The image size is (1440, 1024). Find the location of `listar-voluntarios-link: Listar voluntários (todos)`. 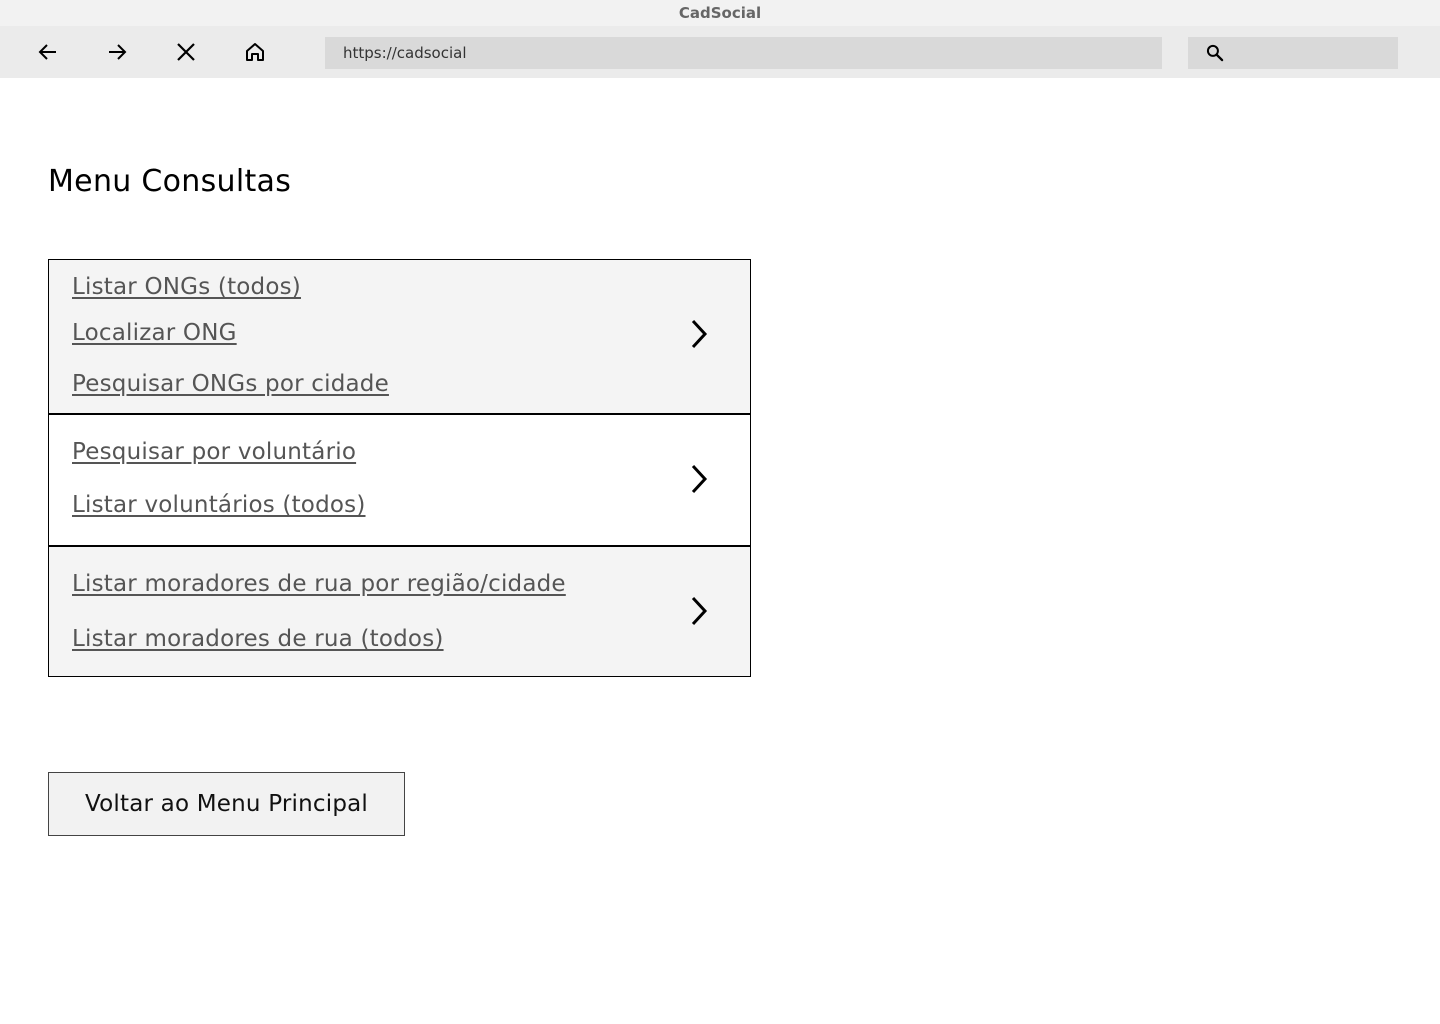

listar-voluntarios-link: Listar voluntários (todos) is located at coordinates (219, 505).